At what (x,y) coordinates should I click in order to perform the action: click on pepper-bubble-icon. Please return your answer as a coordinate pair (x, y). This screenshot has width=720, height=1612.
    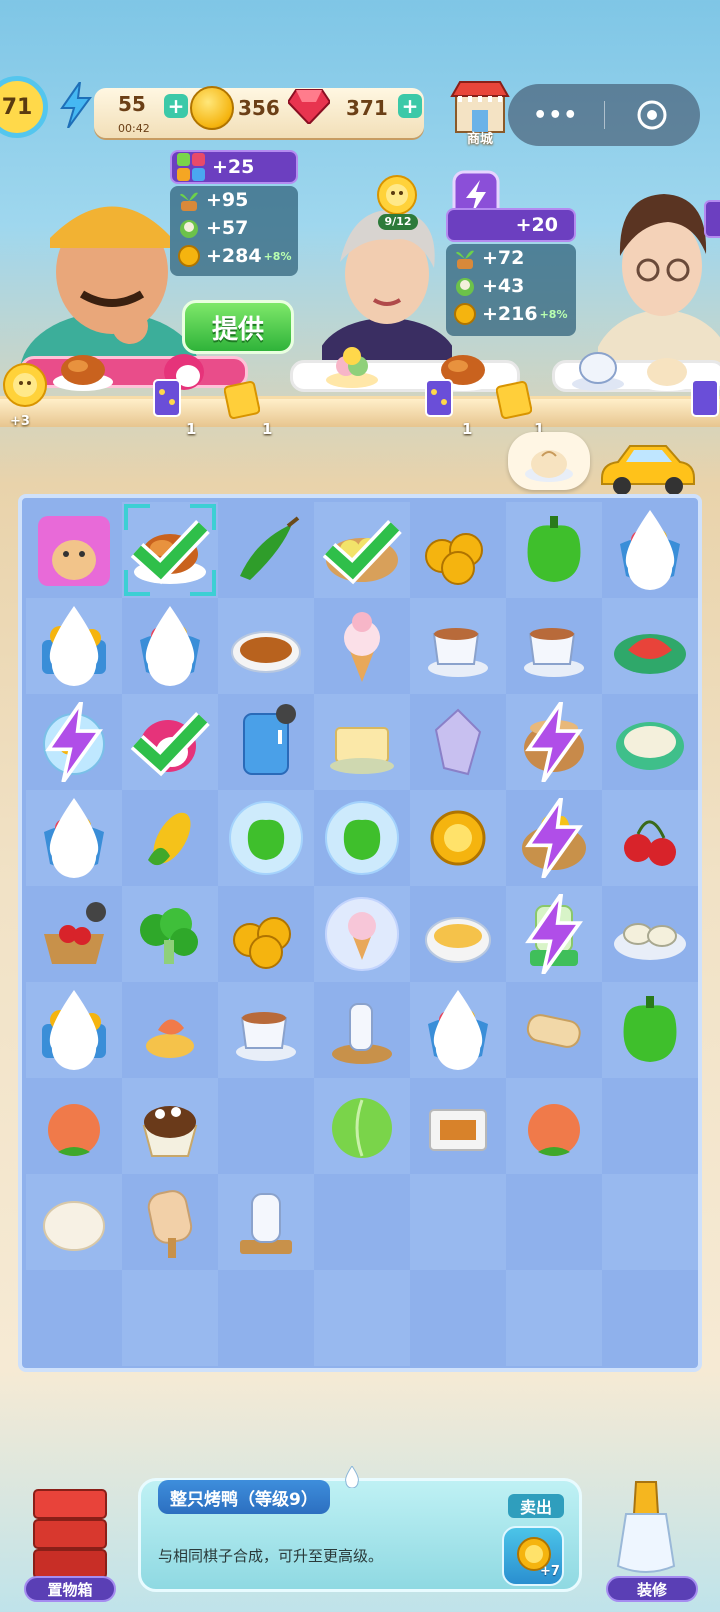
    Looking at the image, I should click on (266, 838).